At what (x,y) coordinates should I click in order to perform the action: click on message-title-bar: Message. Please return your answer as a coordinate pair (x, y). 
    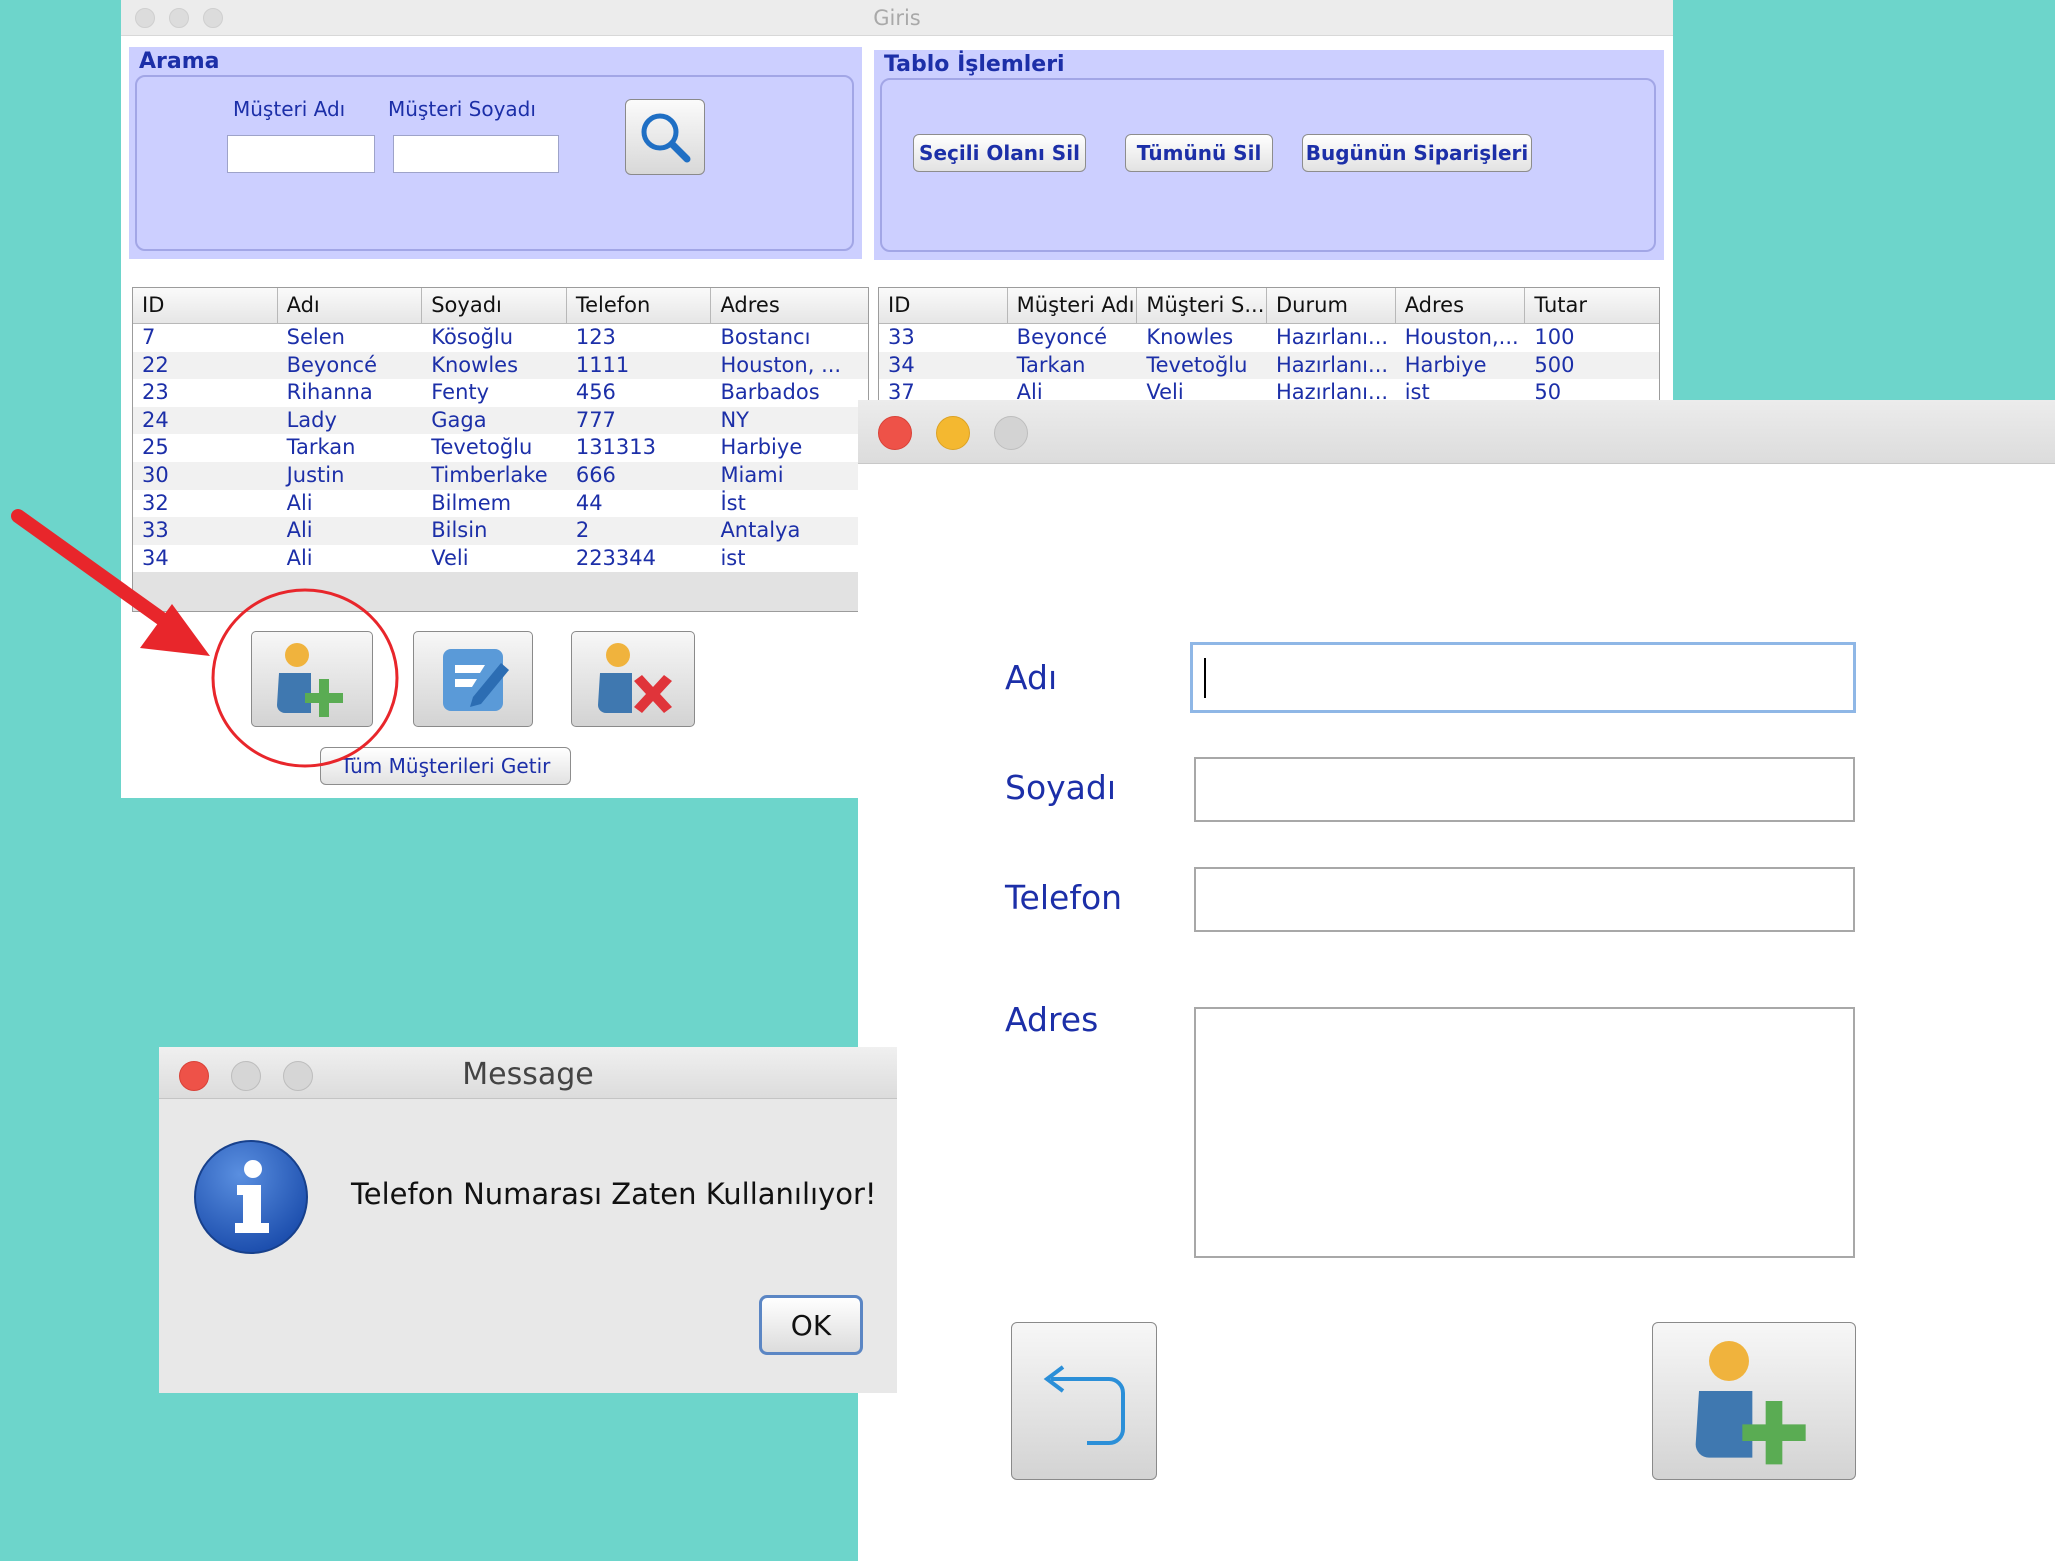
    Looking at the image, I should click on (528, 1073).